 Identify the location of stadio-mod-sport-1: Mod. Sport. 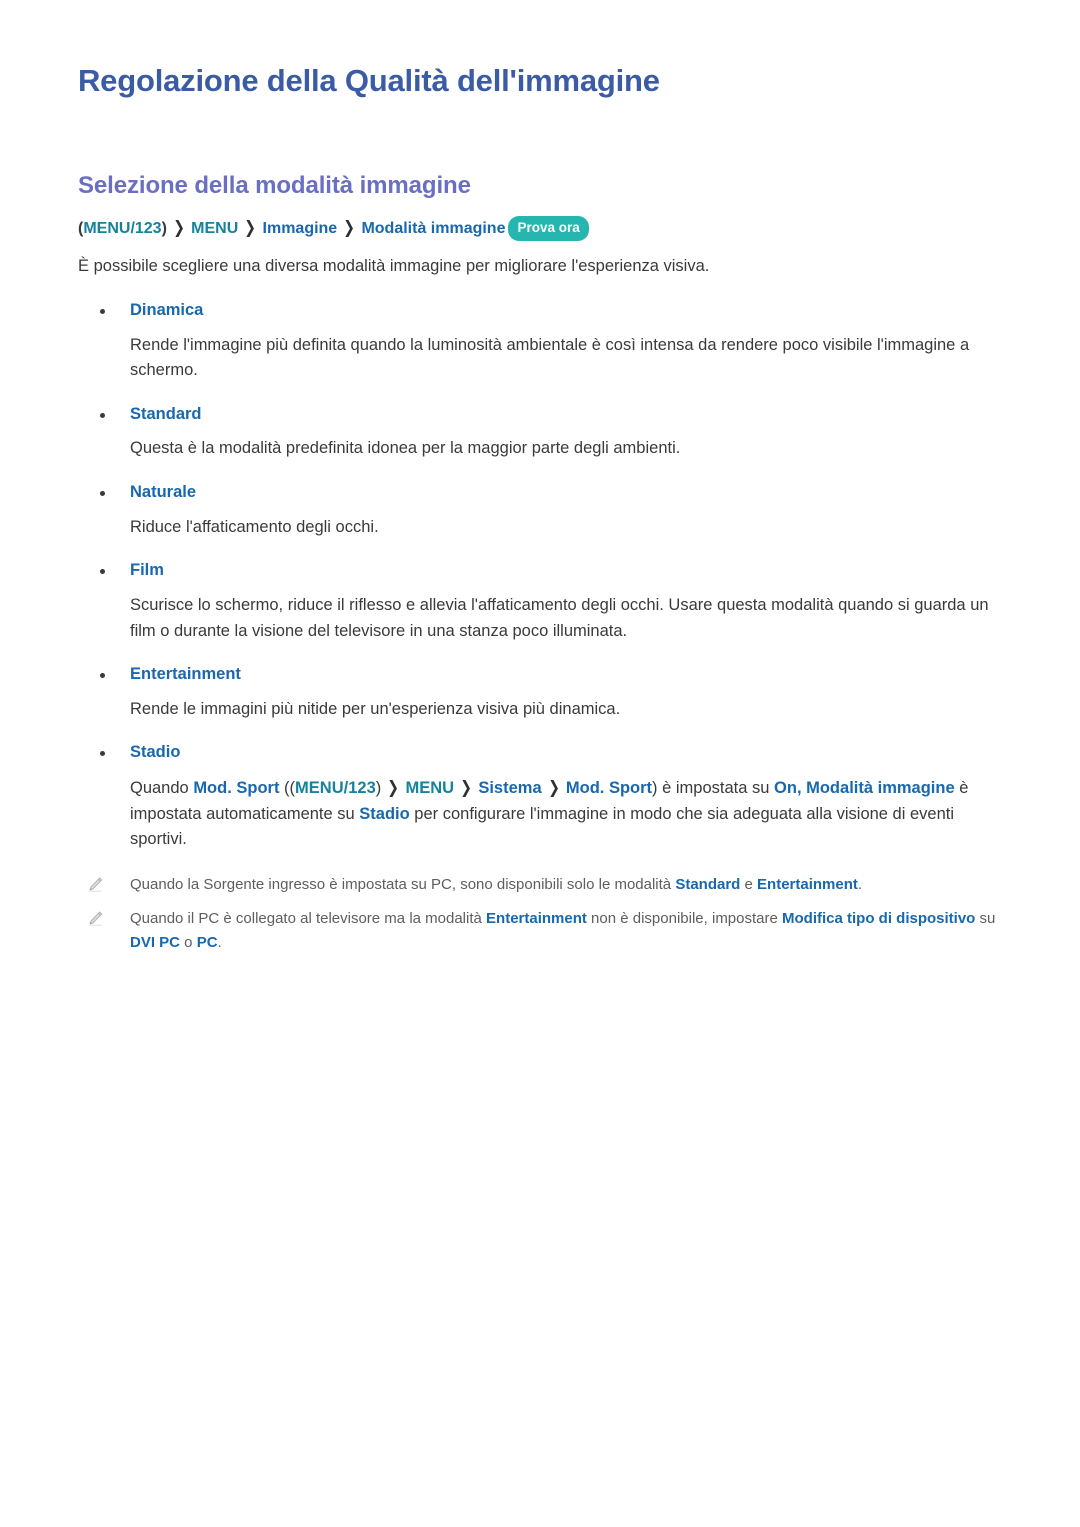
(236, 788).